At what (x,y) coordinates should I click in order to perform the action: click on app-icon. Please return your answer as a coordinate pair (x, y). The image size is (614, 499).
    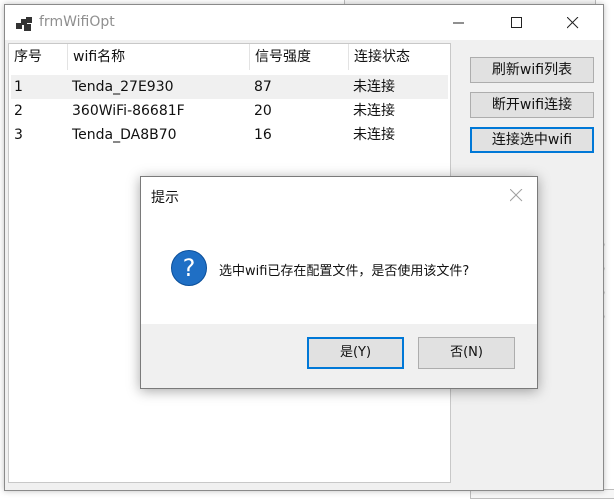
    Looking at the image, I should click on (24, 24).